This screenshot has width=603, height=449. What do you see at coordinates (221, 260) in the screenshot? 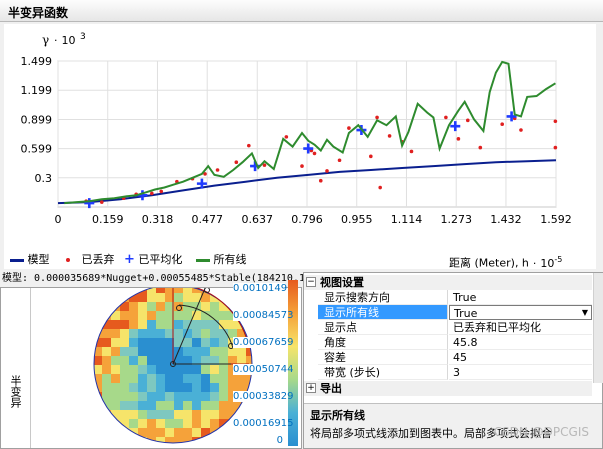
I see `legend-all-lines: 所有线` at bounding box center [221, 260].